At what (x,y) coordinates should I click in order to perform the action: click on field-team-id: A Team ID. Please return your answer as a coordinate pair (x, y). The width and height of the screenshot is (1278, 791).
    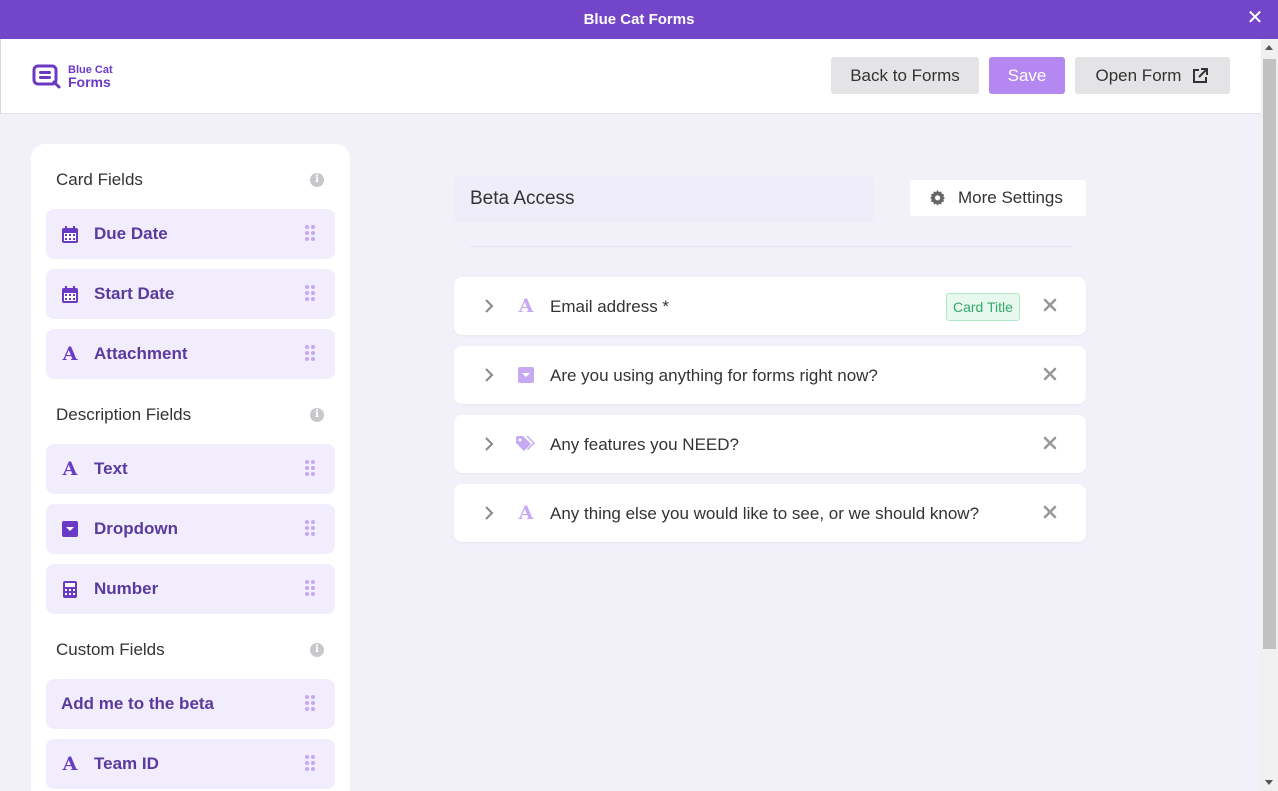
    Looking at the image, I should click on (190, 764).